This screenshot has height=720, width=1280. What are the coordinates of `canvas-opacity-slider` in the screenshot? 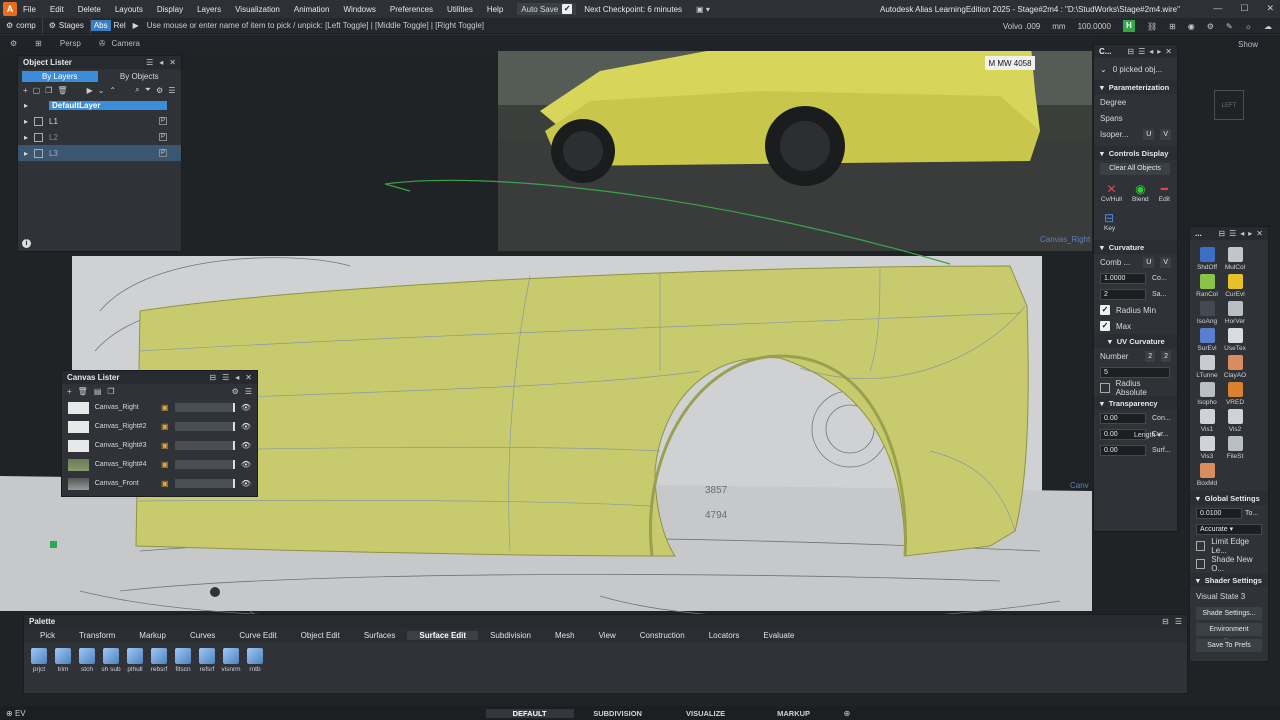 It's located at (204, 426).